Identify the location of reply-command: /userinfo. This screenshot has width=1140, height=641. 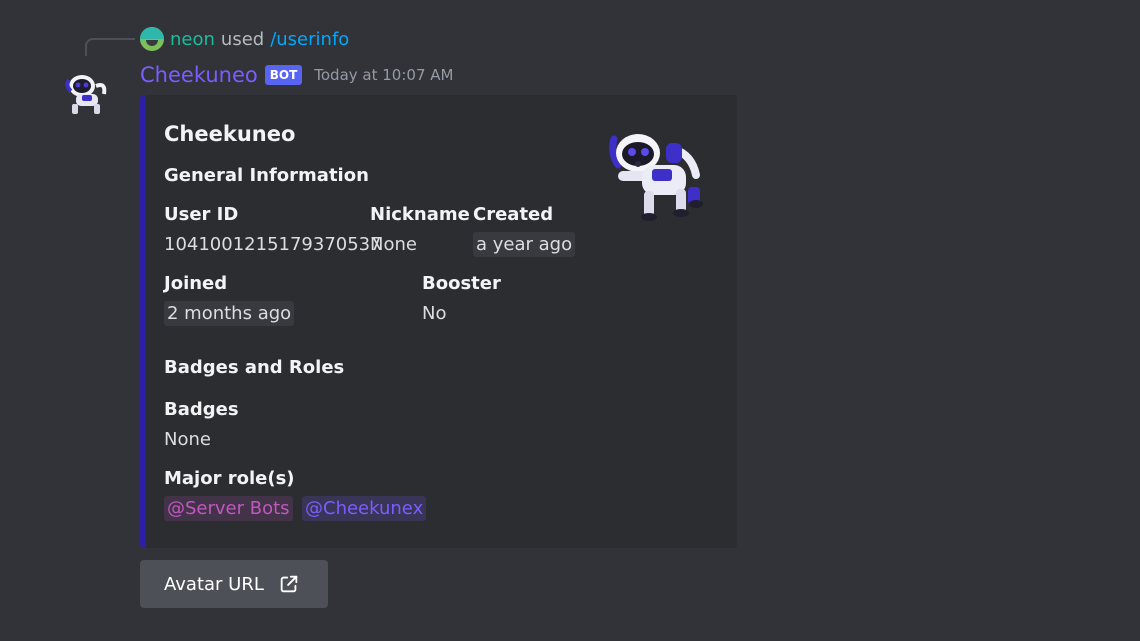
(309, 39).